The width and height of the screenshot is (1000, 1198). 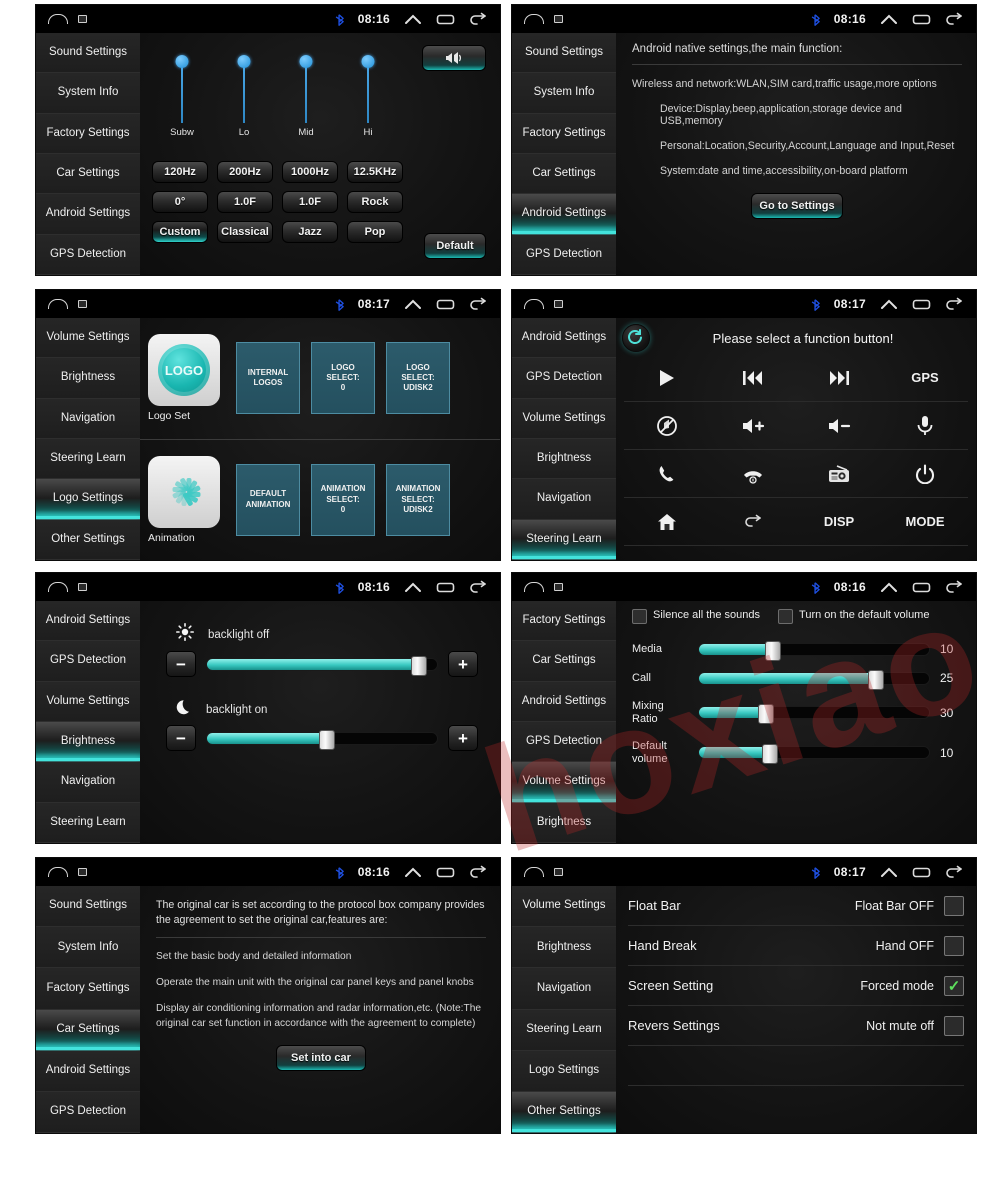 I want to click on sidebar-item-sound-settings: Sound Settings, so click(x=564, y=53).